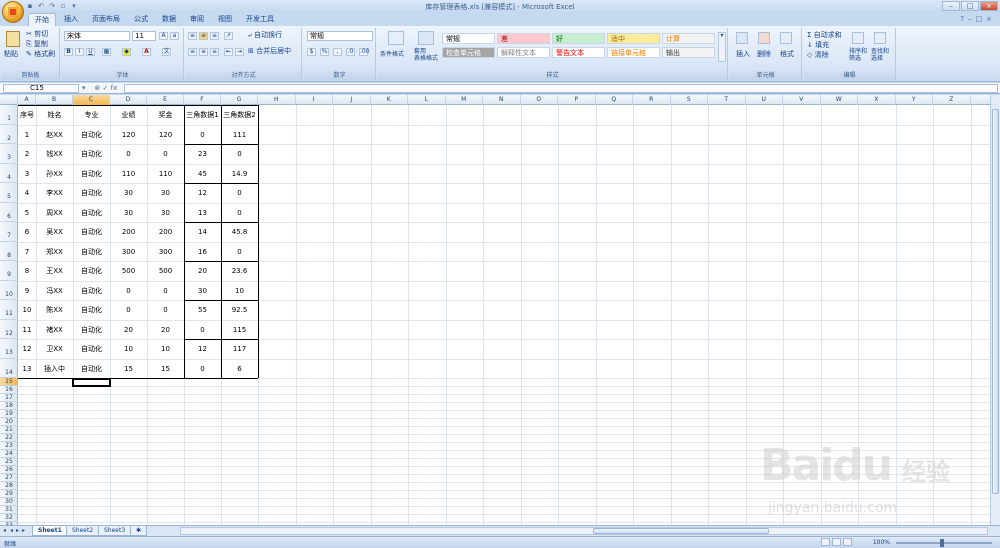  Describe the element at coordinates (6, 531) in the screenshot. I see `first-sheet-icon: ◂` at that location.